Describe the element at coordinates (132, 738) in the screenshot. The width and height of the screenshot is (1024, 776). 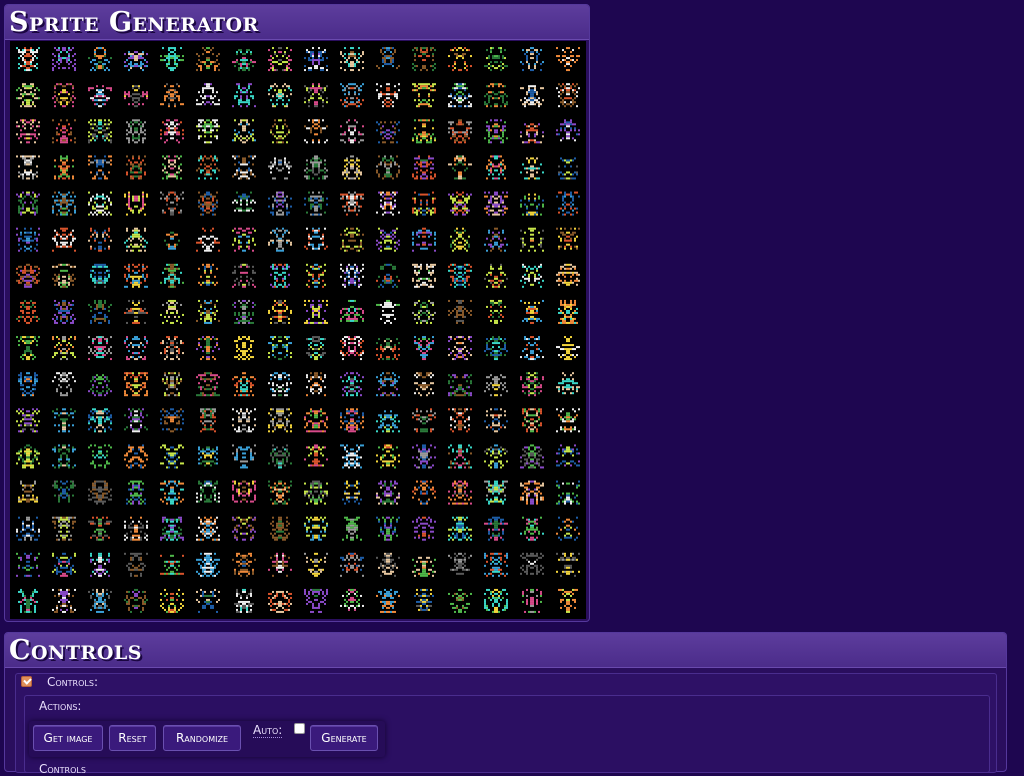
I see `reset-button: Reset` at that location.